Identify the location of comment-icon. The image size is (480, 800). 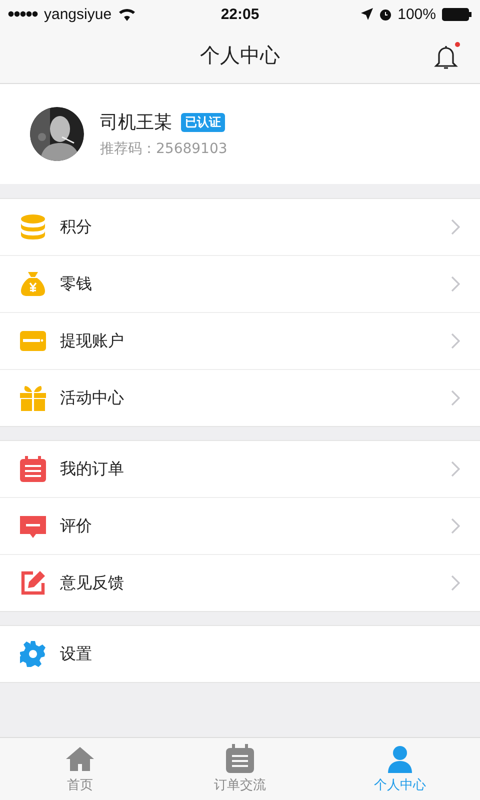
(33, 526).